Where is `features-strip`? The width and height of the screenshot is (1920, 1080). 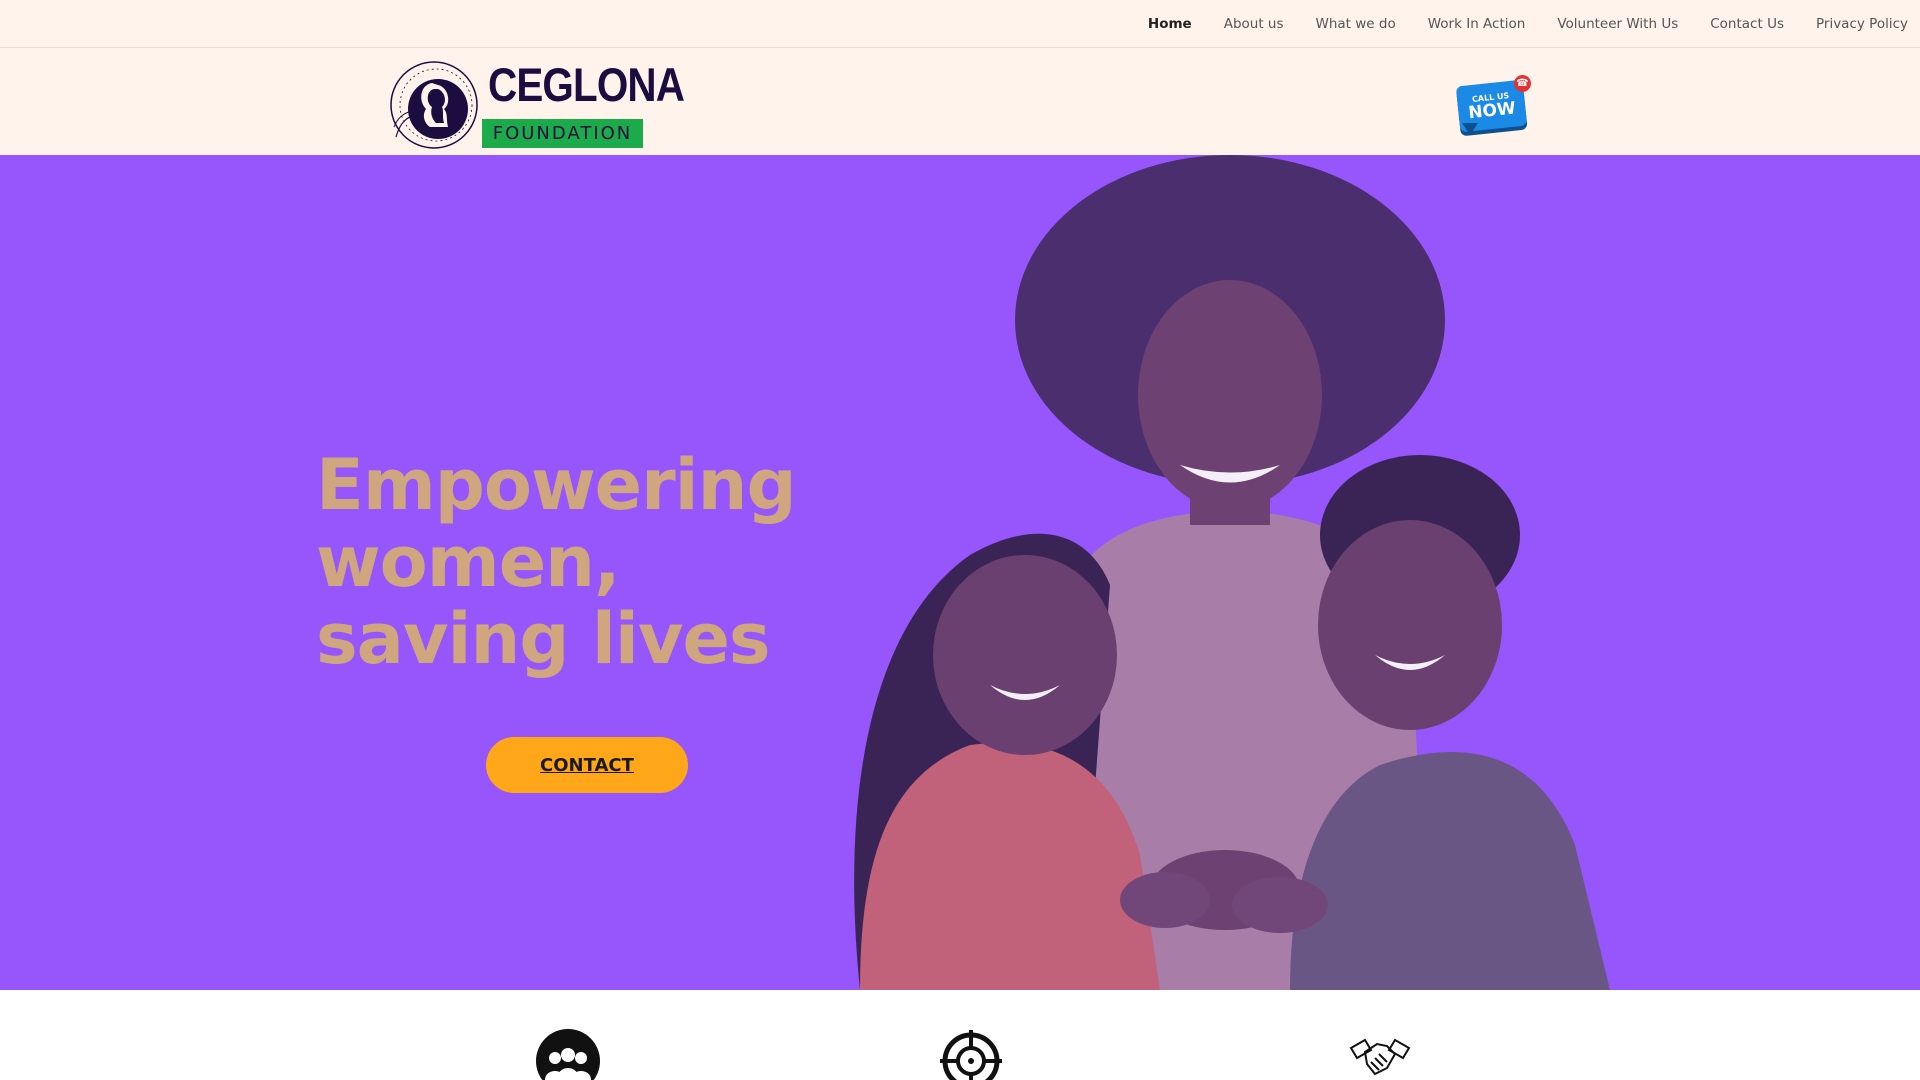
features-strip is located at coordinates (960, 1035).